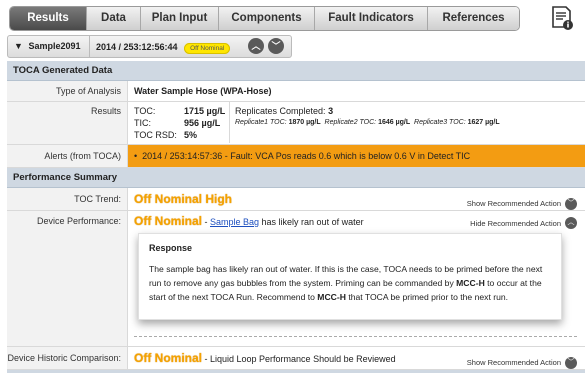  Describe the element at coordinates (18, 46) in the screenshot. I see `triangle-down-icon: ▼` at that location.